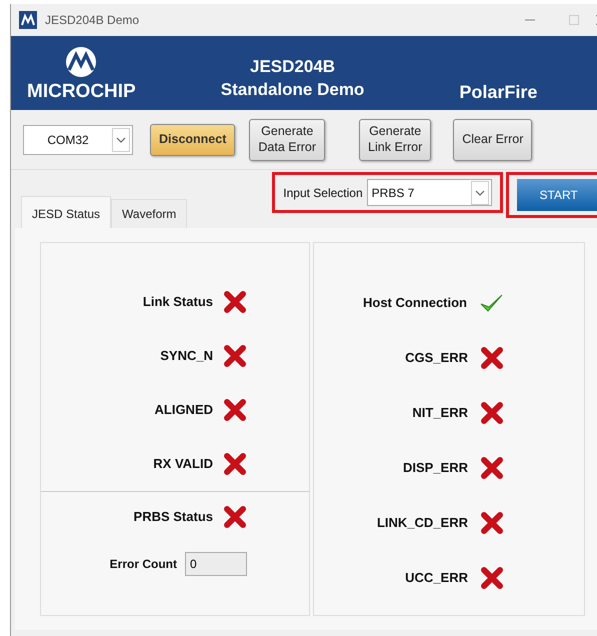  Describe the element at coordinates (395, 139) in the screenshot. I see `toolbar-button: Generate Link Error` at that location.